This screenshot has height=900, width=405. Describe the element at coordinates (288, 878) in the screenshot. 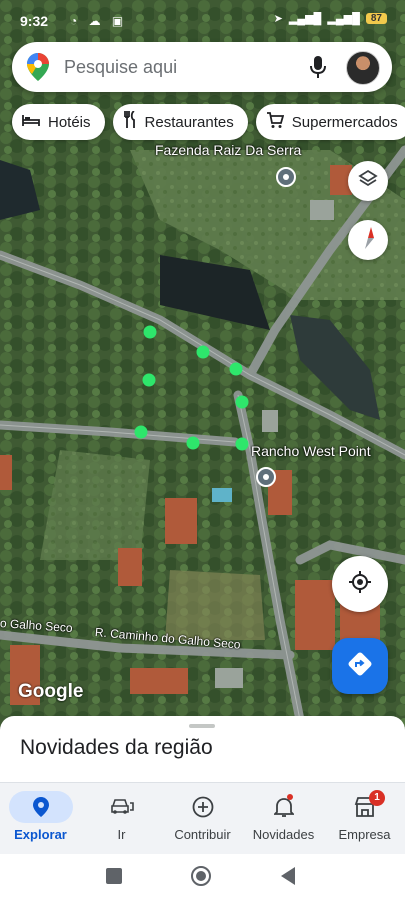

I see `back-button` at that location.